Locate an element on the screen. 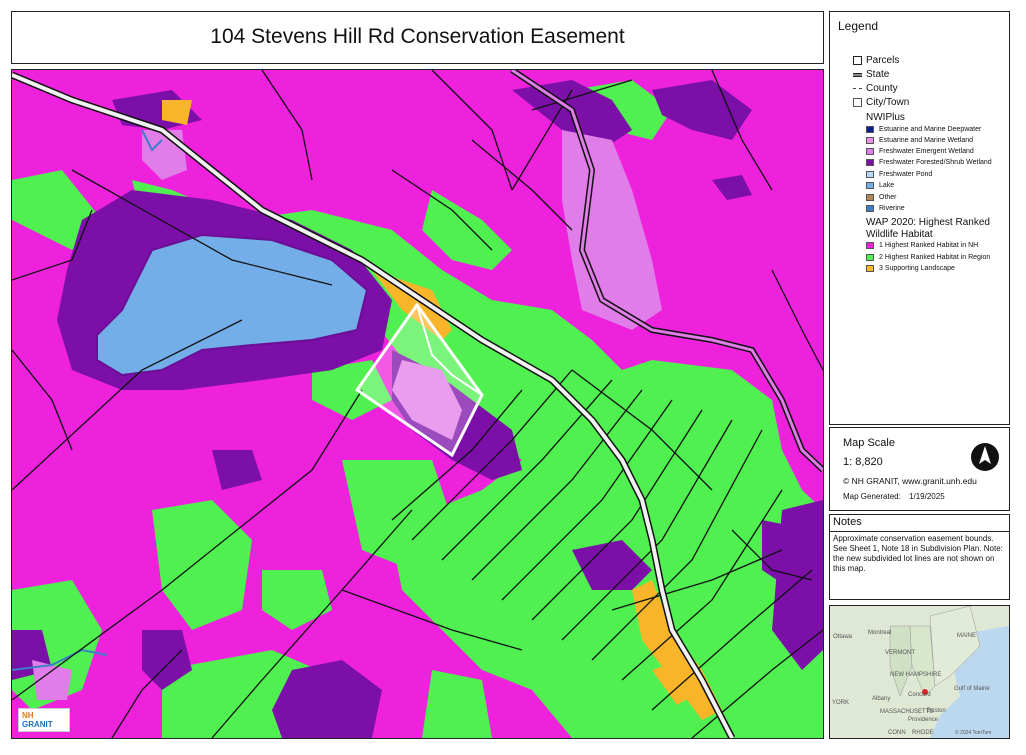 This screenshot has width=1026, height=755. legend-nwi-item: Estuarine and Marine Wetland is located at coordinates (919, 140).